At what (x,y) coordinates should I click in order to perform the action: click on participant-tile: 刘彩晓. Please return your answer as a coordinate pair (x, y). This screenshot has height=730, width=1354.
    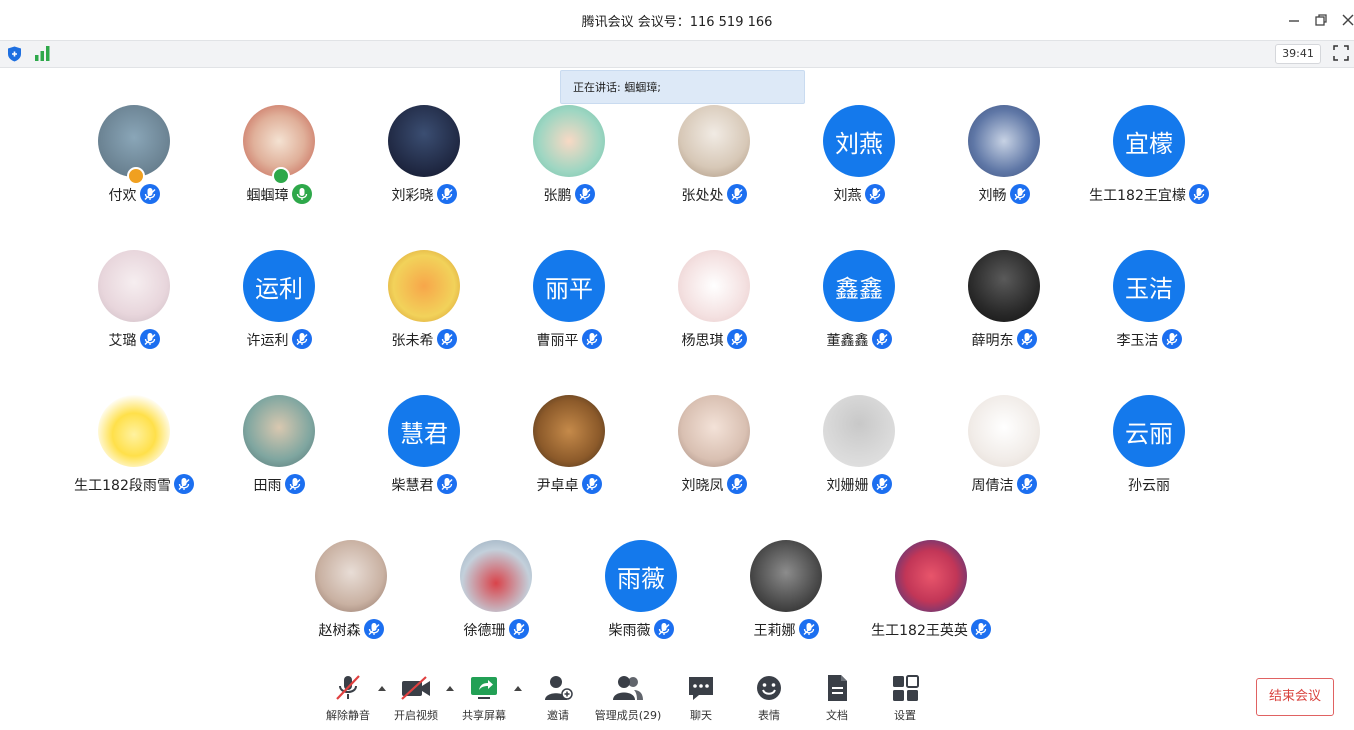
    Looking at the image, I should click on (424, 165).